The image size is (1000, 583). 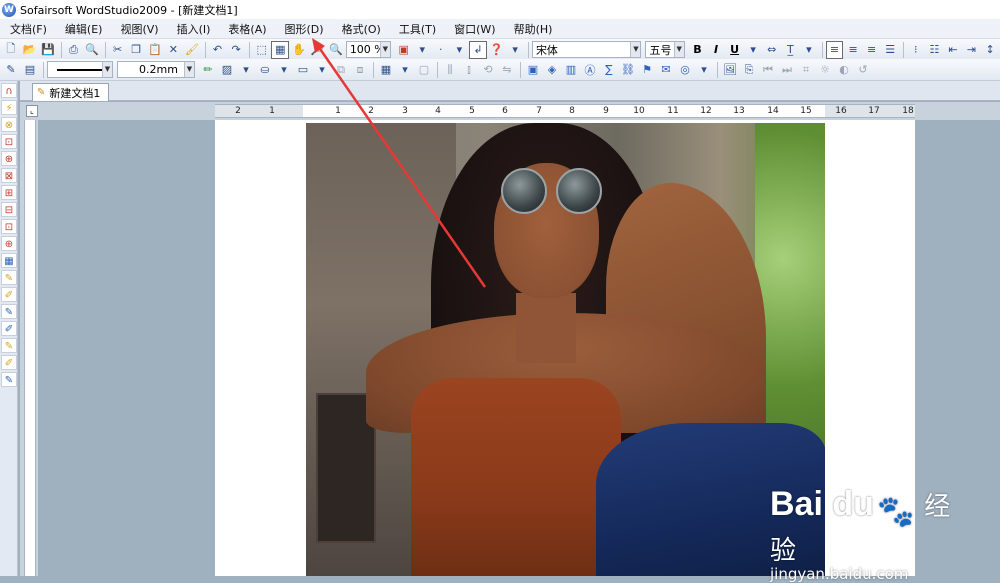 What do you see at coordinates (401, 166) in the screenshot?
I see `annotation-arrow-line` at bounding box center [401, 166].